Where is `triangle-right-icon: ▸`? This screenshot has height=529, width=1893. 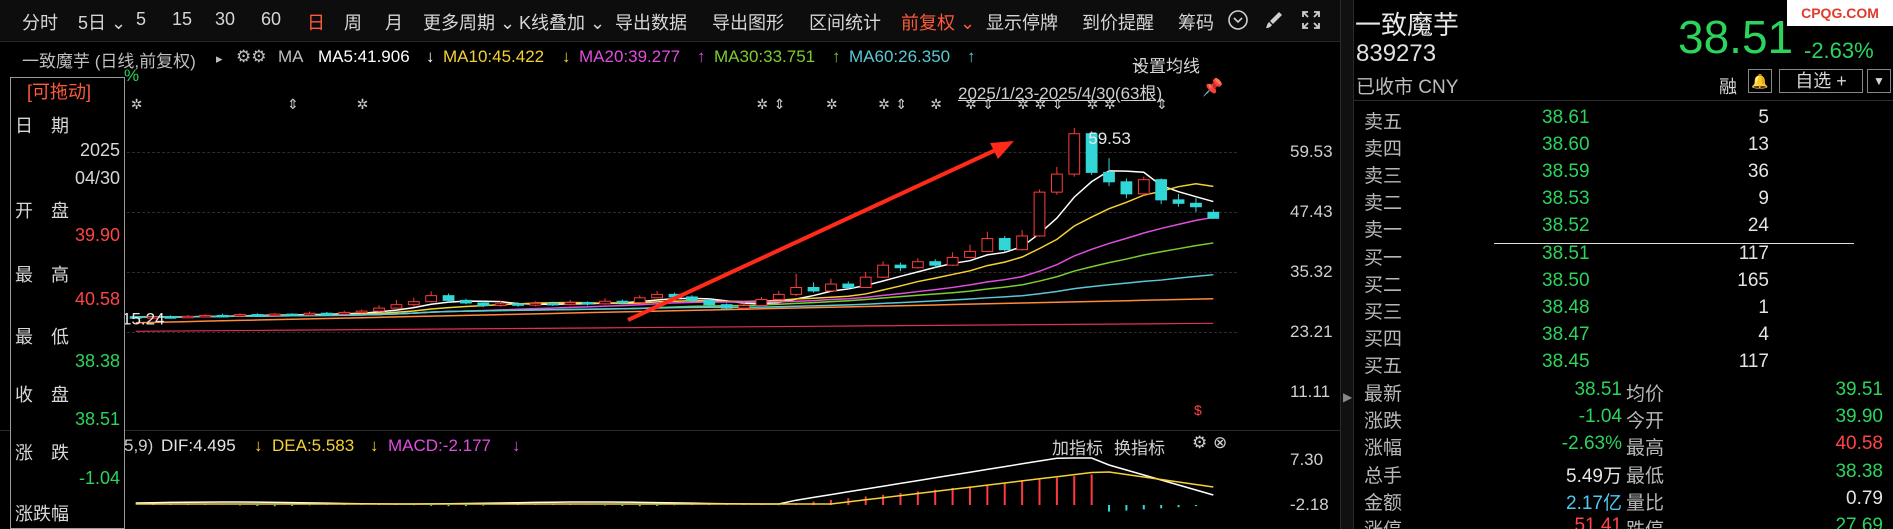
triangle-right-icon: ▸ is located at coordinates (219, 59).